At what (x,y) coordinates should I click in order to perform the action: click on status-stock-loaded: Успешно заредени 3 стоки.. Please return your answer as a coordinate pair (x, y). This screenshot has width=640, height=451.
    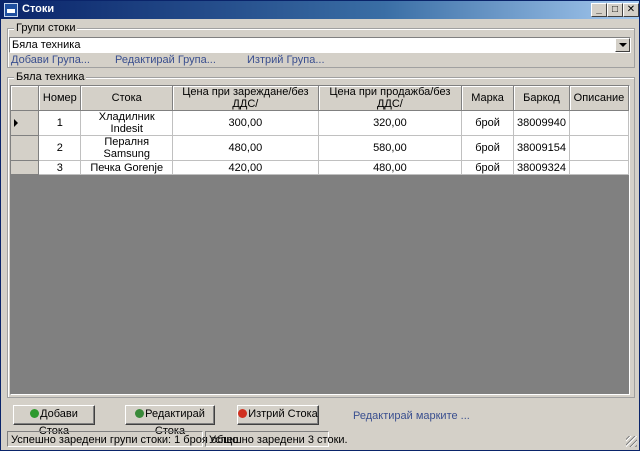
    Looking at the image, I should click on (276, 439).